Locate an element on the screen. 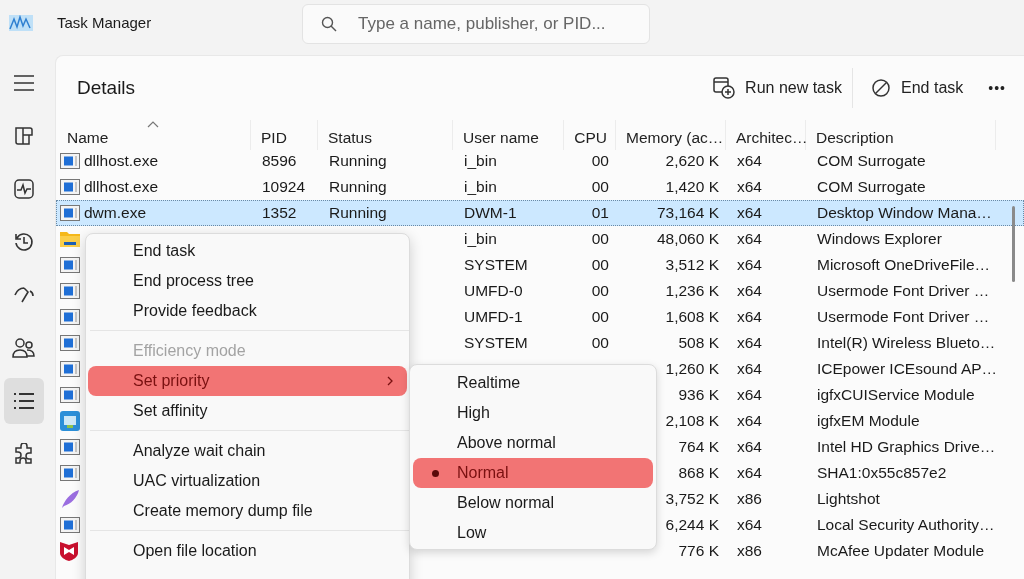 The height and width of the screenshot is (579, 1024). history-icon is located at coordinates (24, 242).